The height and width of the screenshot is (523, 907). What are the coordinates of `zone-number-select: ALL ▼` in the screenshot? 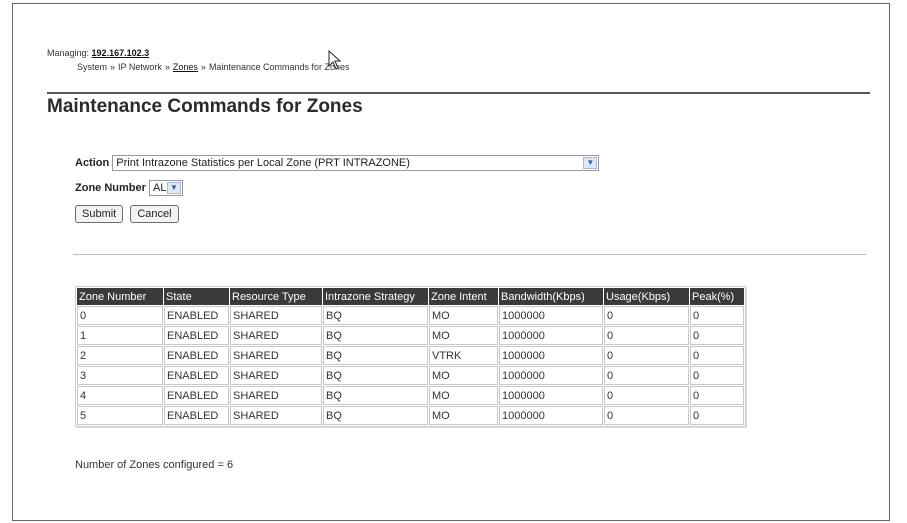 It's located at (165, 188).